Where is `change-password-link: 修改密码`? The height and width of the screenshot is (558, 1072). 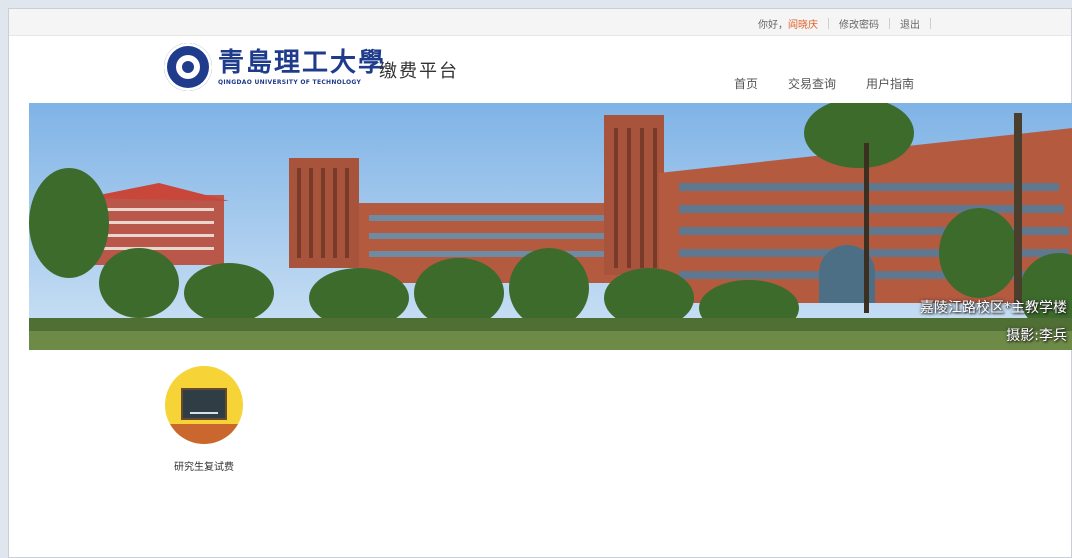 change-password-link: 修改密码 is located at coordinates (859, 23).